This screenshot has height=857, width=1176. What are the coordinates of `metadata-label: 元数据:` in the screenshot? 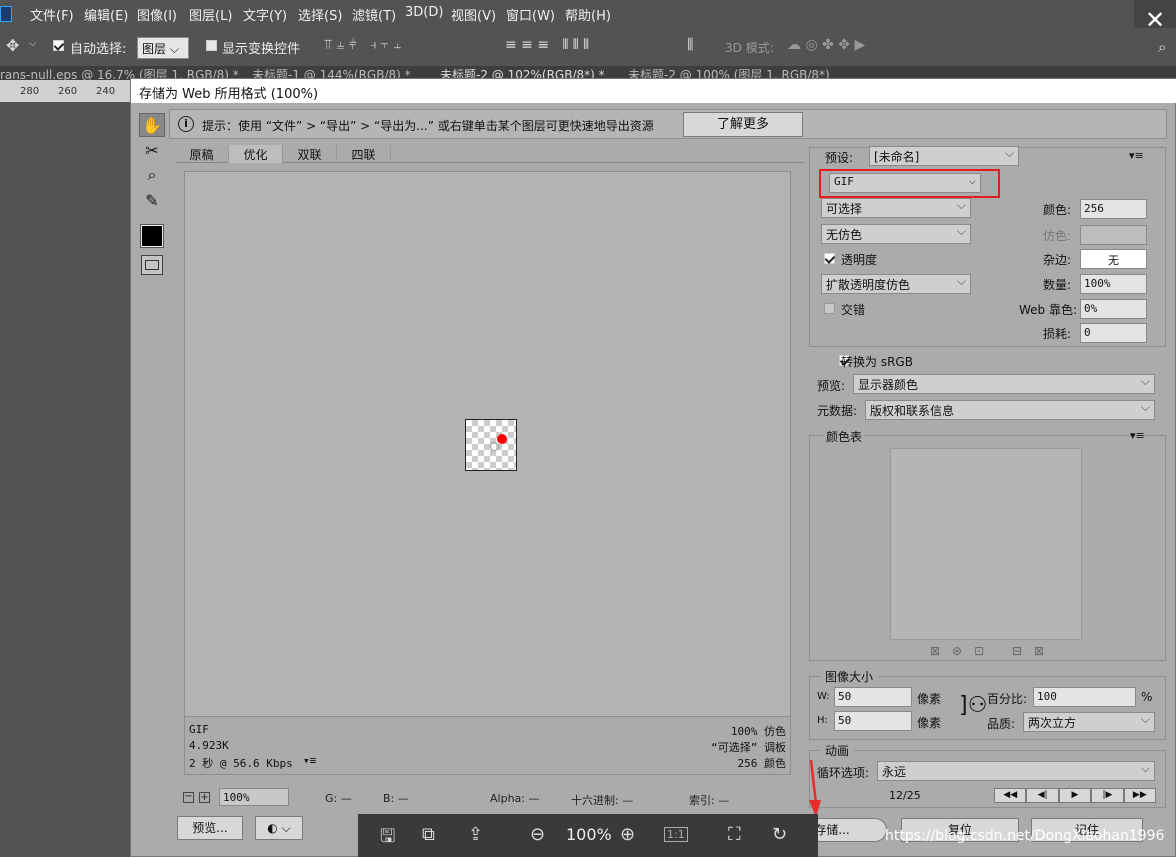 It's located at (837, 411).